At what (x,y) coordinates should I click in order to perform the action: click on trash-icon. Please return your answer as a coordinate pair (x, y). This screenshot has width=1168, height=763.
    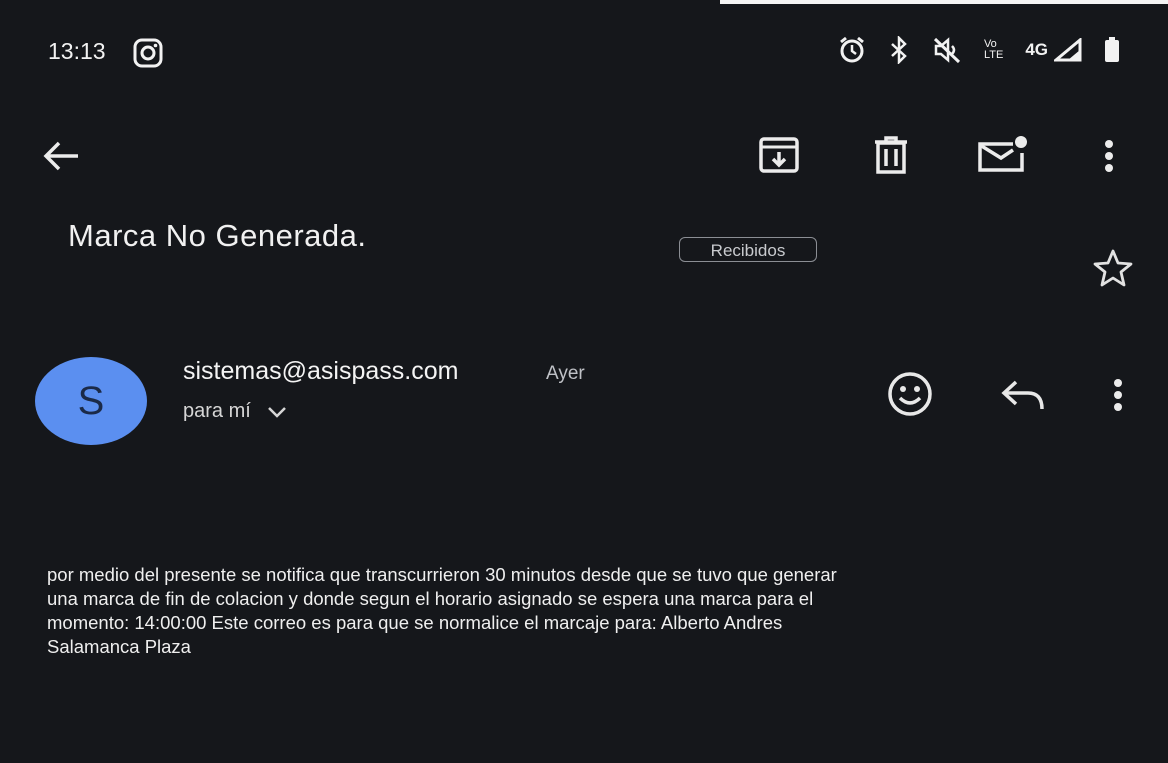
    Looking at the image, I should click on (891, 155).